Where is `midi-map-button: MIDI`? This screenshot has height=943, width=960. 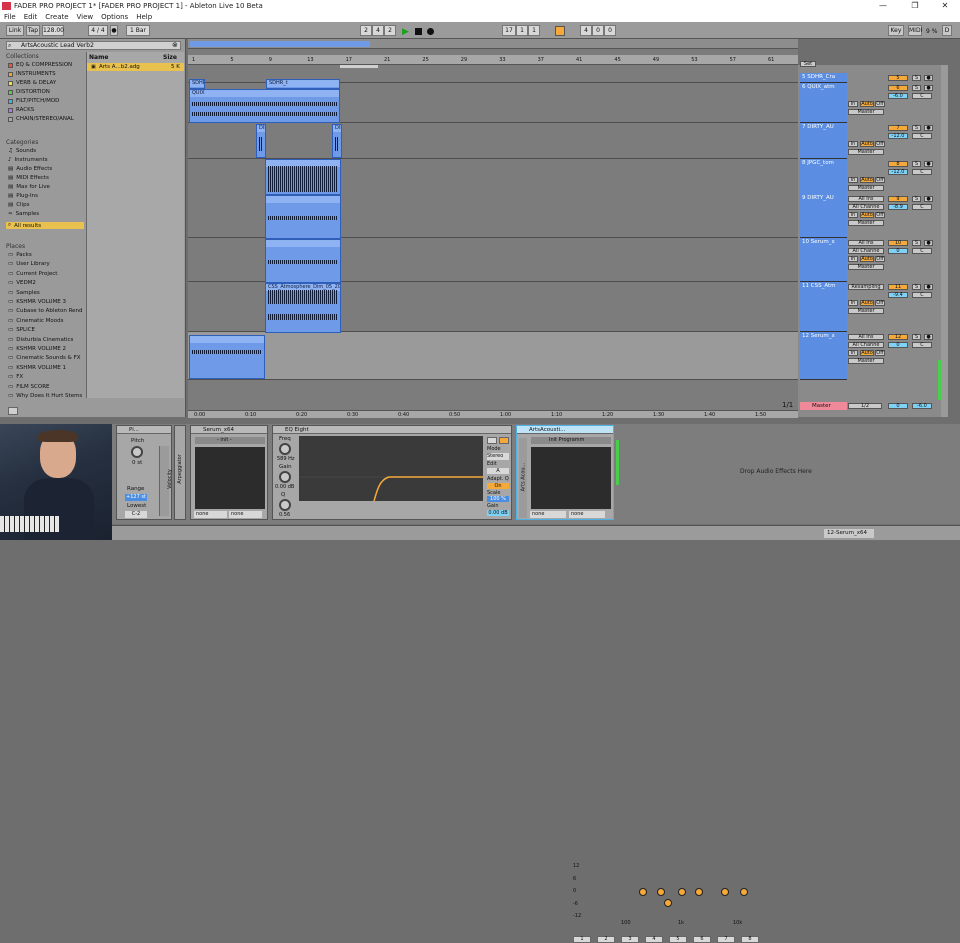 midi-map-button: MIDI is located at coordinates (915, 30).